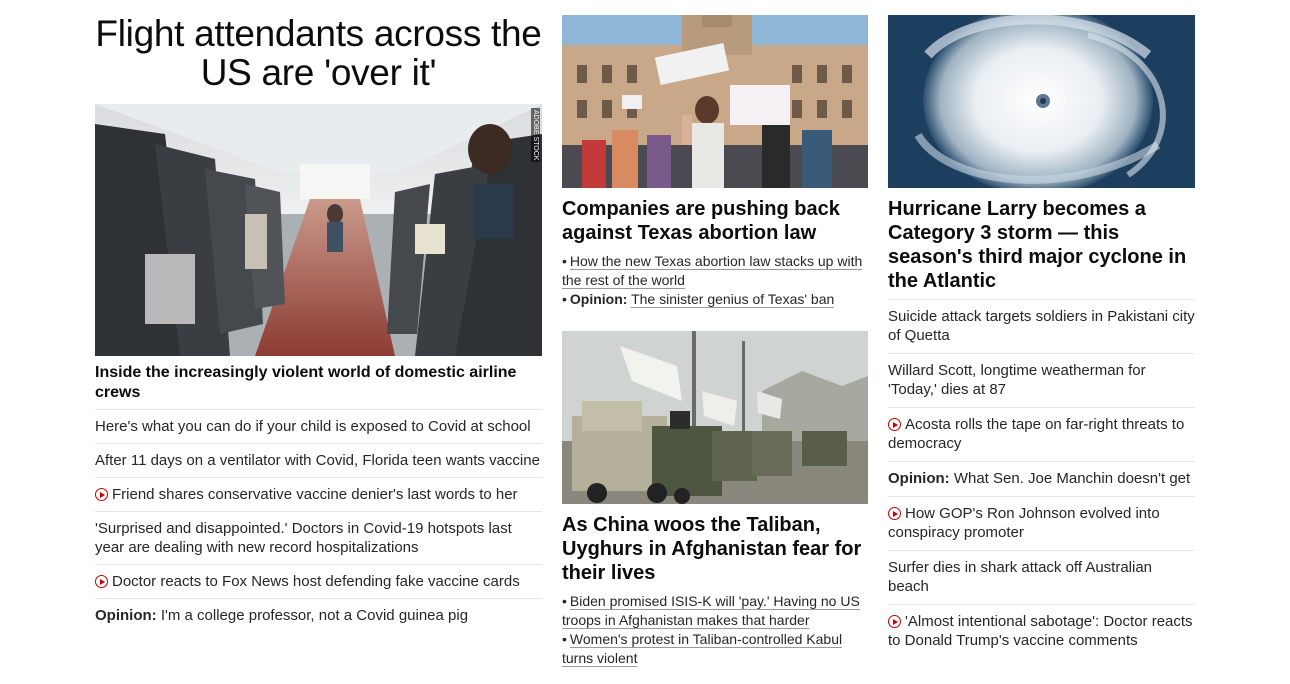 This screenshot has height=684, width=1290. Describe the element at coordinates (715, 101) in the screenshot. I see `texas-protest-image` at that location.